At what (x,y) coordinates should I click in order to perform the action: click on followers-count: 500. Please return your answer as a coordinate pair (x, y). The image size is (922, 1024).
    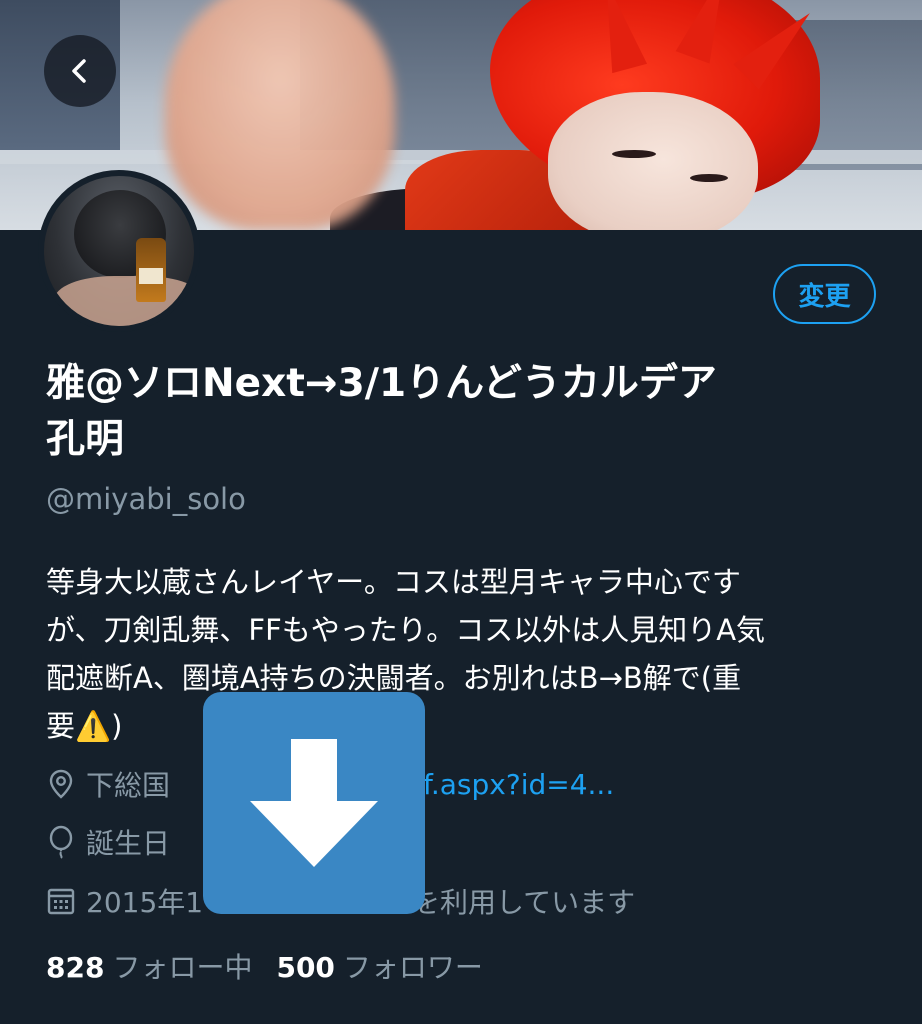
    Looking at the image, I should click on (305, 967).